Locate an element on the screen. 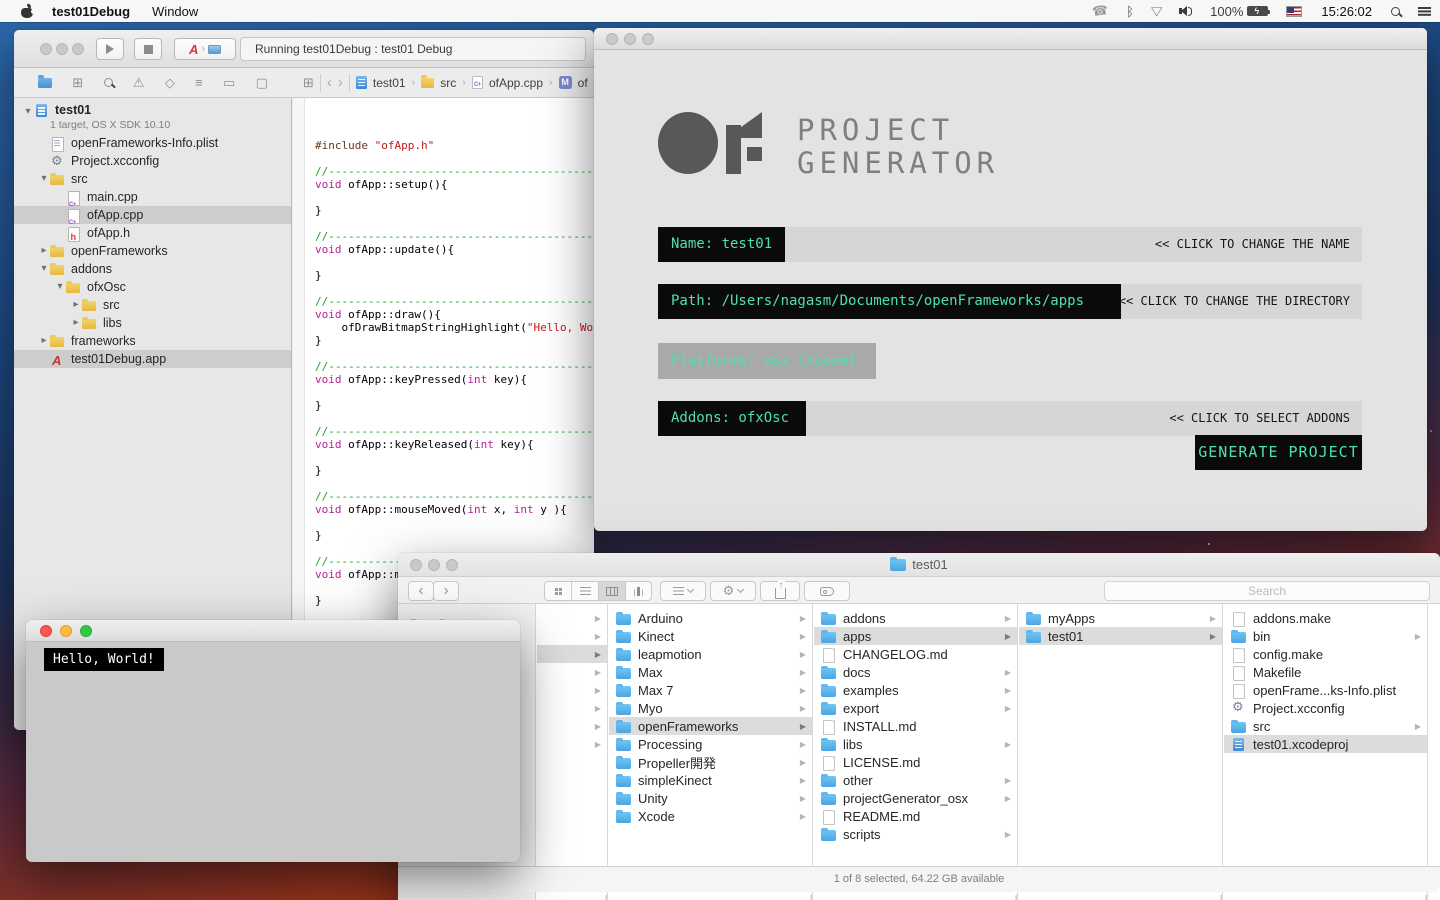  list-item: export ▶ is located at coordinates (915, 708).